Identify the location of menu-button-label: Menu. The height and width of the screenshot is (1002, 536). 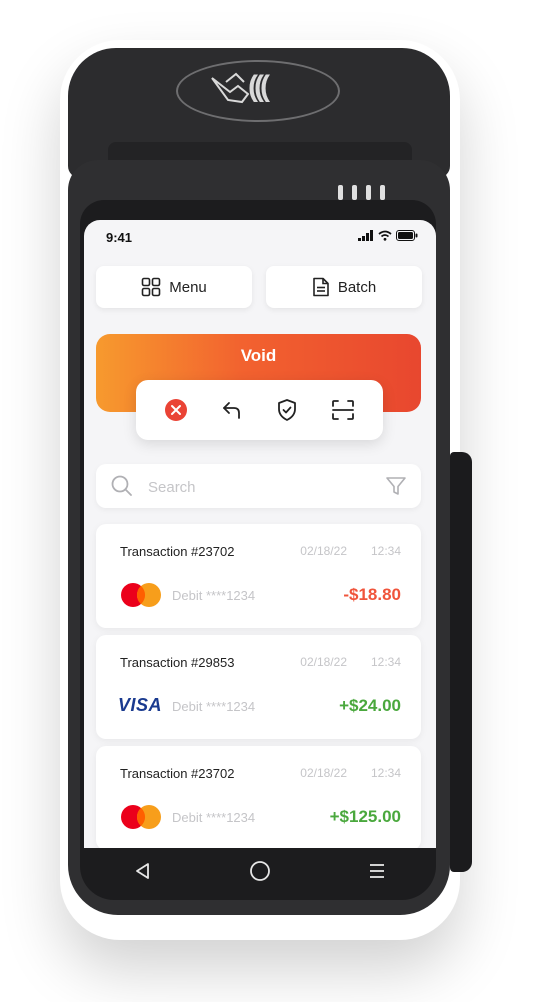
(188, 287).